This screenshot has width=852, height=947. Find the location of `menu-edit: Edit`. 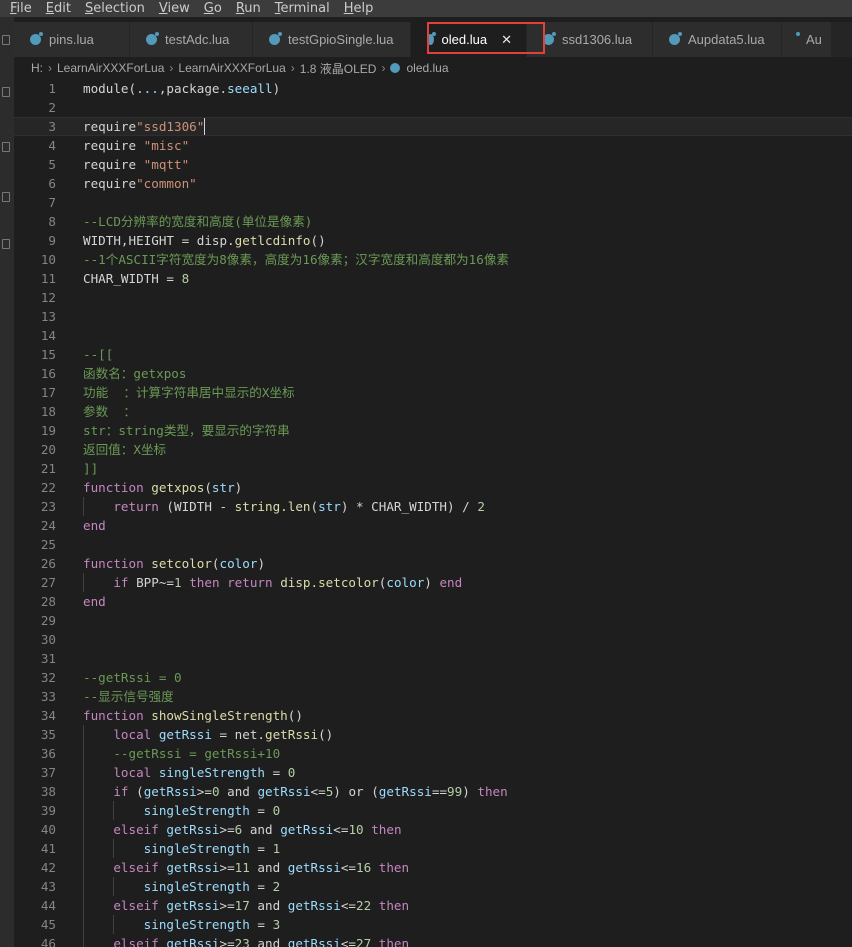

menu-edit: Edit is located at coordinates (58, 8).